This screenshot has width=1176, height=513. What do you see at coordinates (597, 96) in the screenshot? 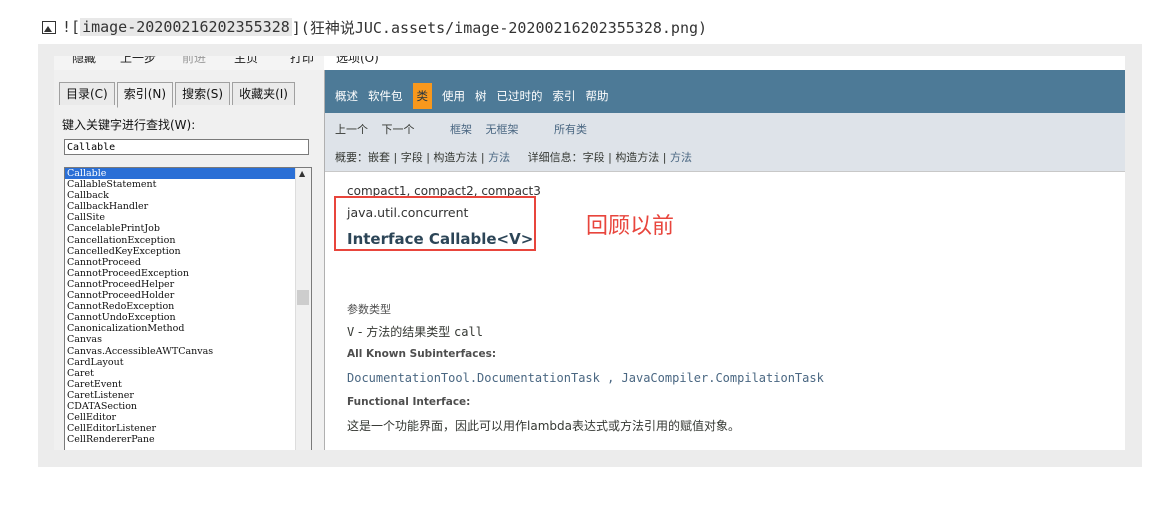
I see `nav-item: 帮助` at bounding box center [597, 96].